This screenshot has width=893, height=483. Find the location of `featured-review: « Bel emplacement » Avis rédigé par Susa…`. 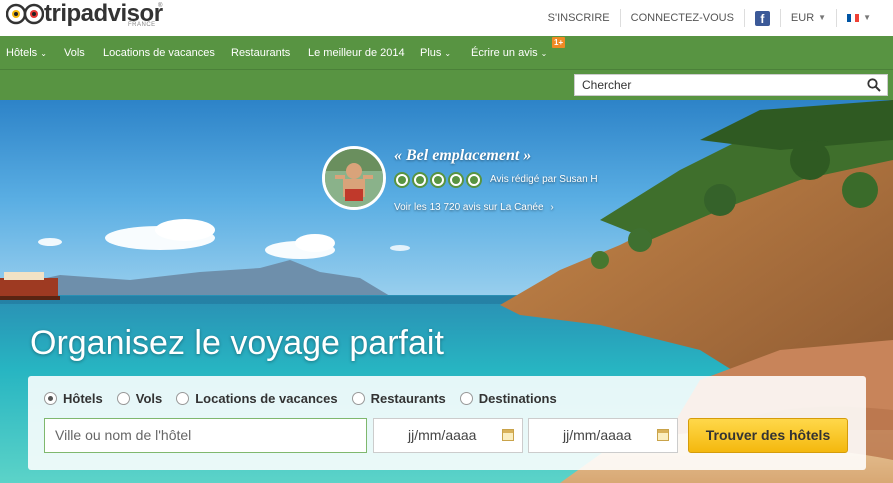

featured-review: « Bel emplacement » Avis rédigé par Susa… is located at coordinates (472, 181).